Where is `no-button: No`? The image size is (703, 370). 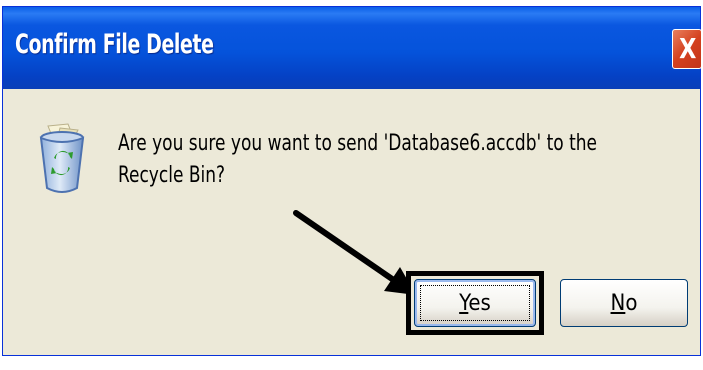
no-button: No is located at coordinates (624, 303).